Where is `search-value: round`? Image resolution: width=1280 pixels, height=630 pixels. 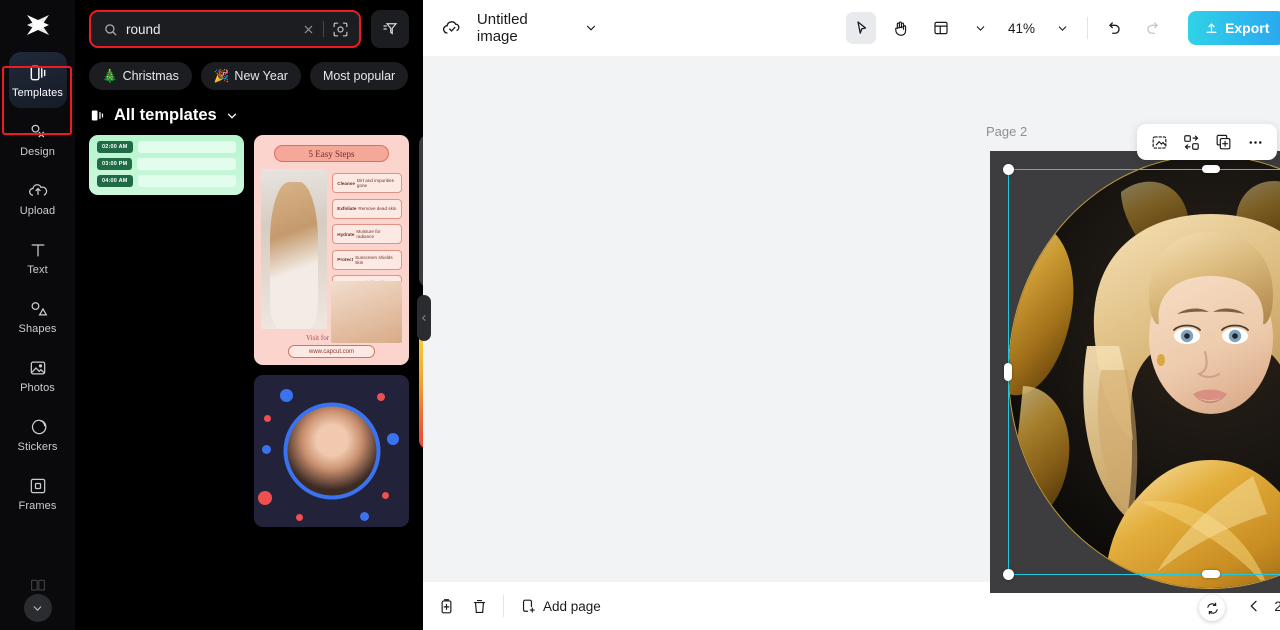 search-value: round is located at coordinates (143, 29).